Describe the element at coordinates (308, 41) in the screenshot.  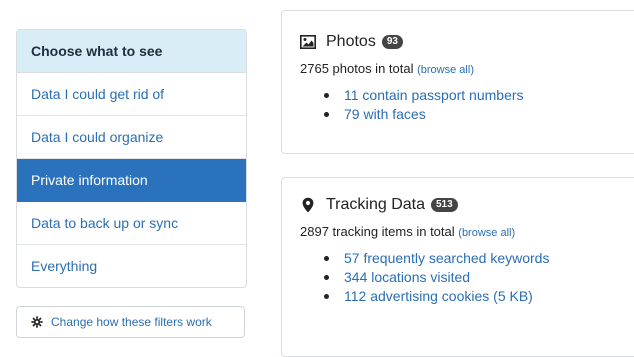
I see `image-icon` at that location.